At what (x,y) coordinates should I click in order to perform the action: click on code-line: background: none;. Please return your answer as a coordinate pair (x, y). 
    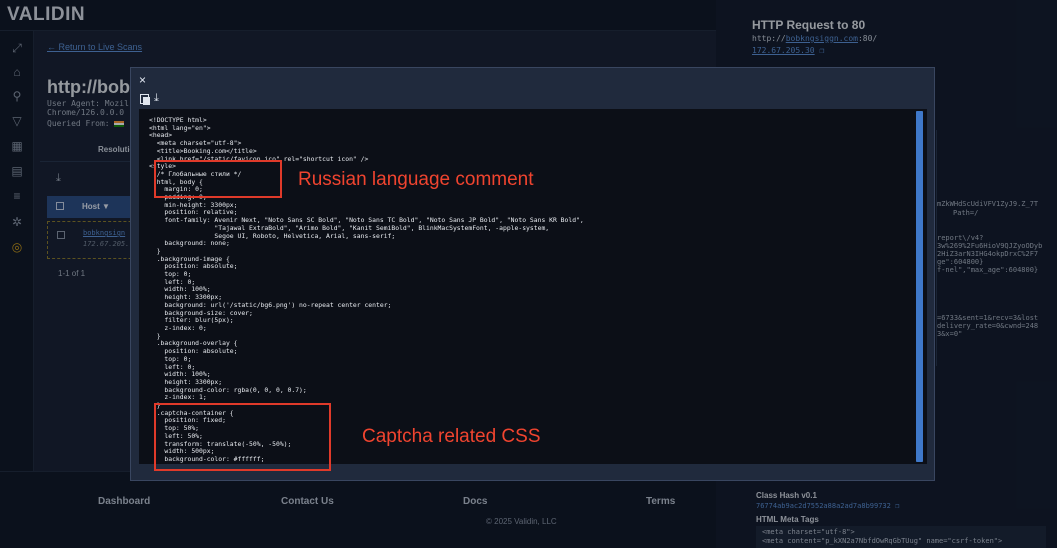
    Looking at the image, I should click on (189, 243).